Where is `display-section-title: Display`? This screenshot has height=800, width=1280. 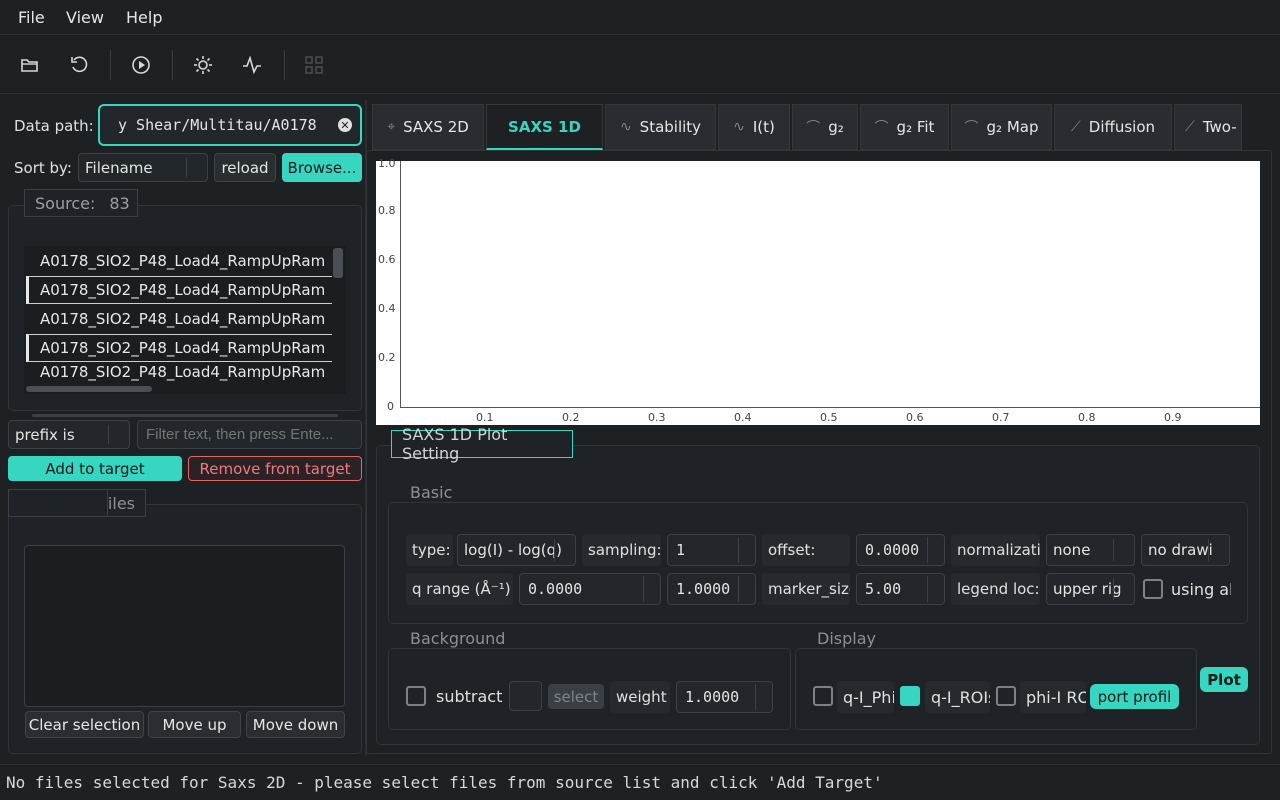 display-section-title: Display is located at coordinates (846, 638).